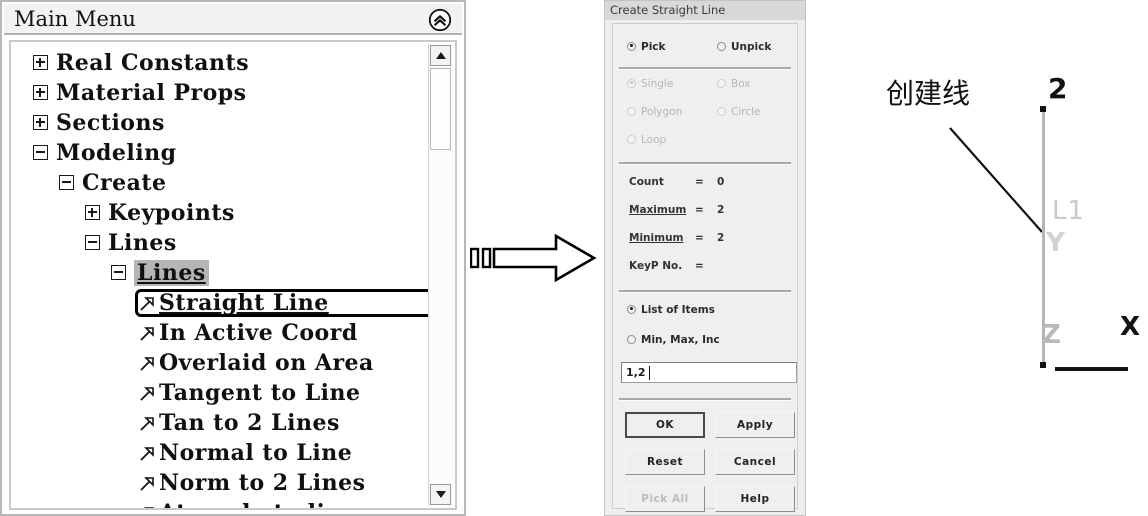 Image resolution: width=1148 pixels, height=516 pixels. I want to click on menu-item-label: Straight Line, so click(244, 303).